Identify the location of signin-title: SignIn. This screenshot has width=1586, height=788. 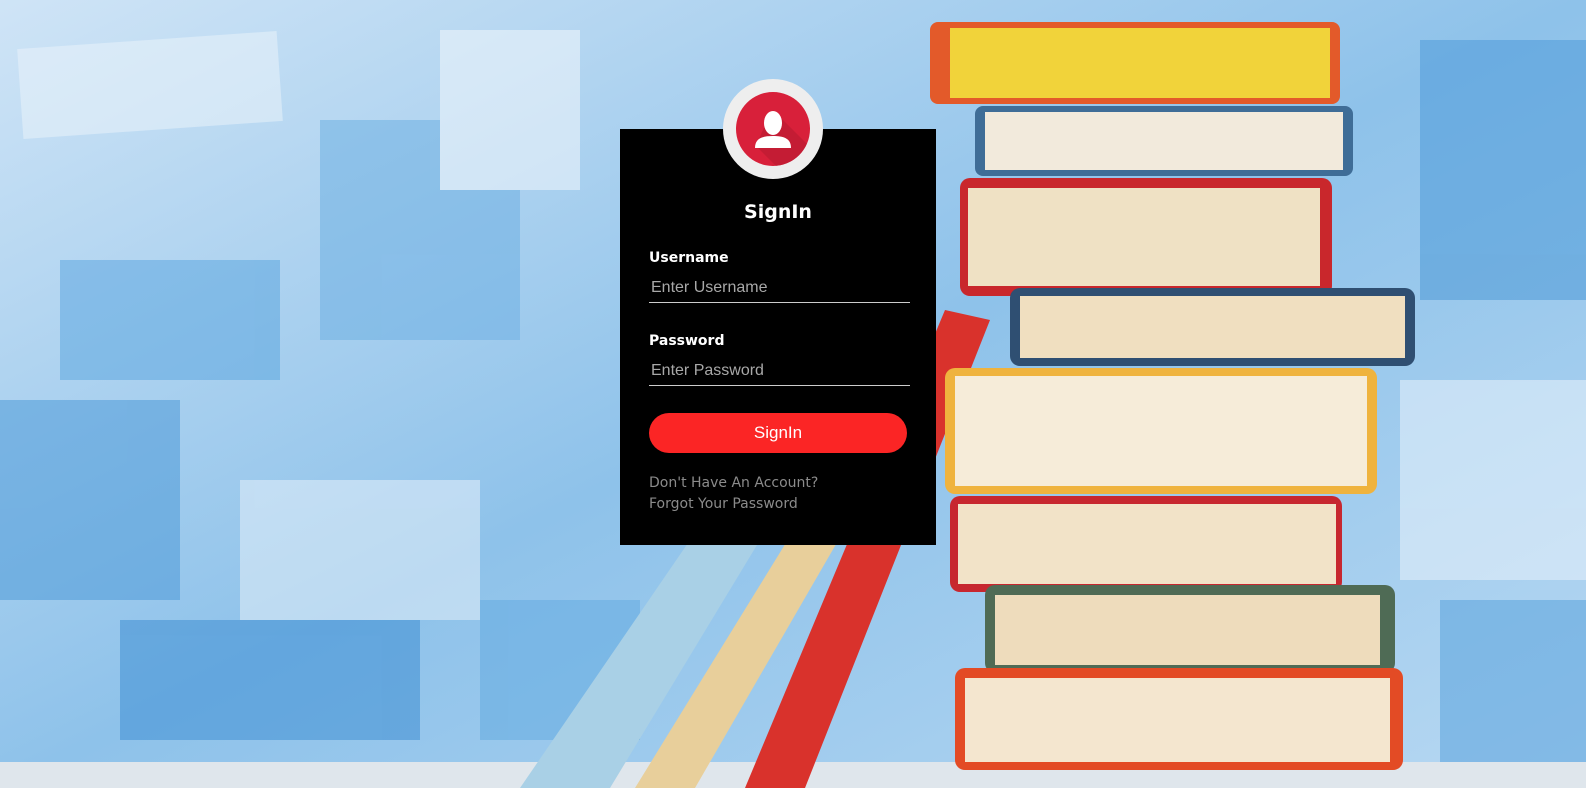
(778, 212).